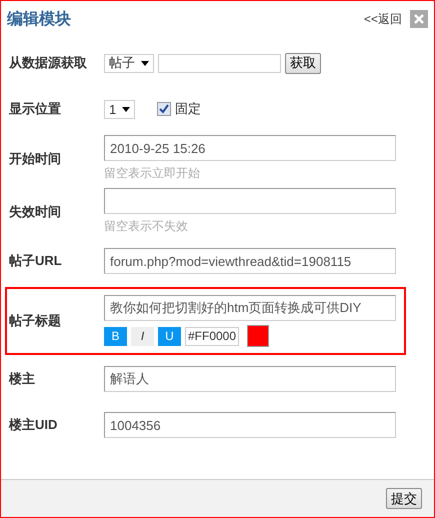  Describe the element at coordinates (48, 63) in the screenshot. I see `field-label: 从数据源获取` at that location.